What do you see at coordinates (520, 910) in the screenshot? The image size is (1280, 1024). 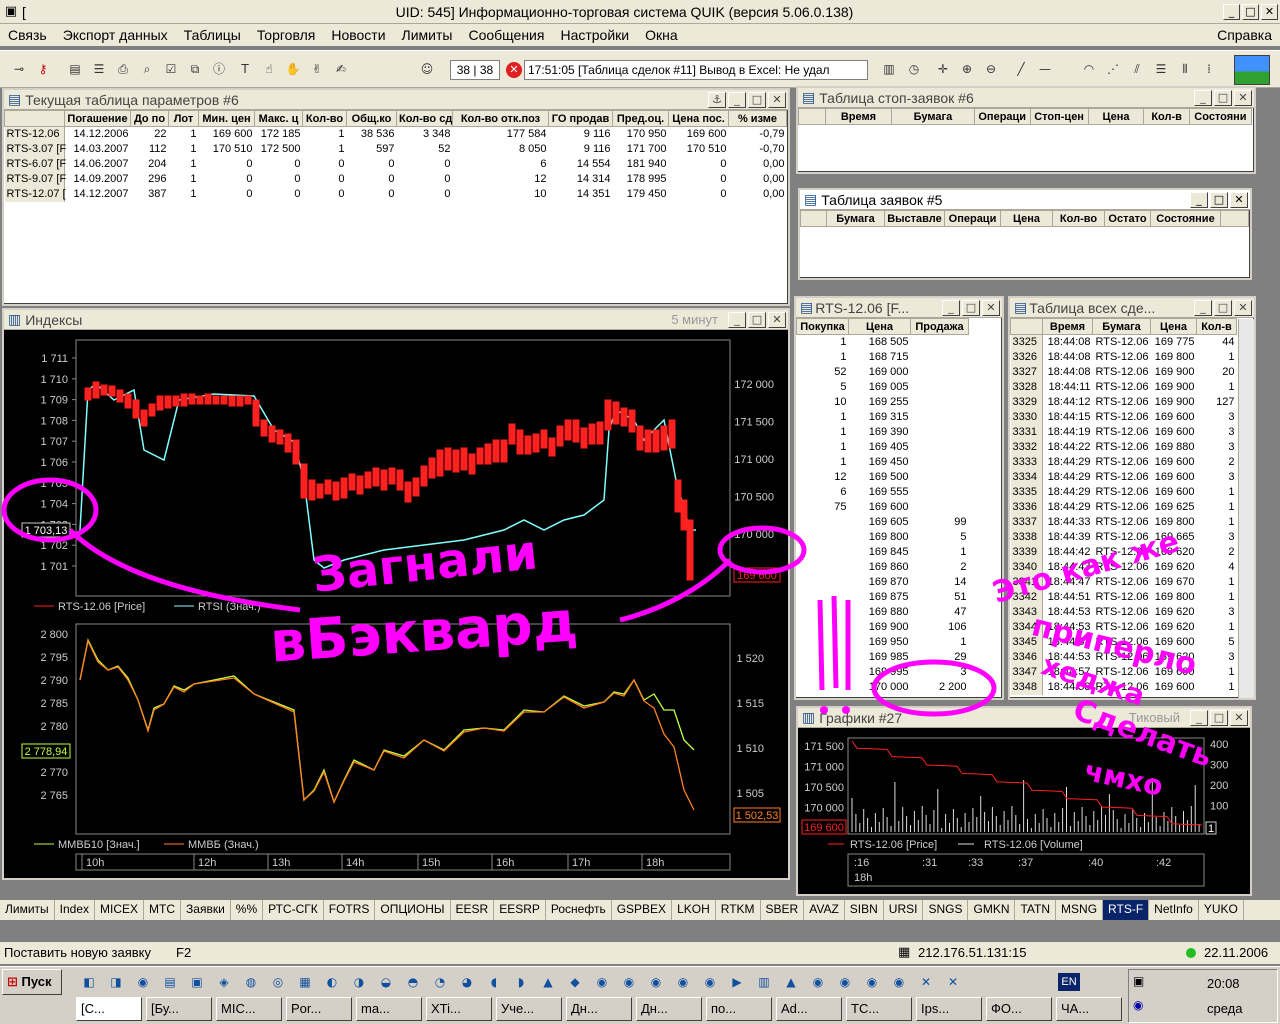 I see `tab-10: EESRP` at bounding box center [520, 910].